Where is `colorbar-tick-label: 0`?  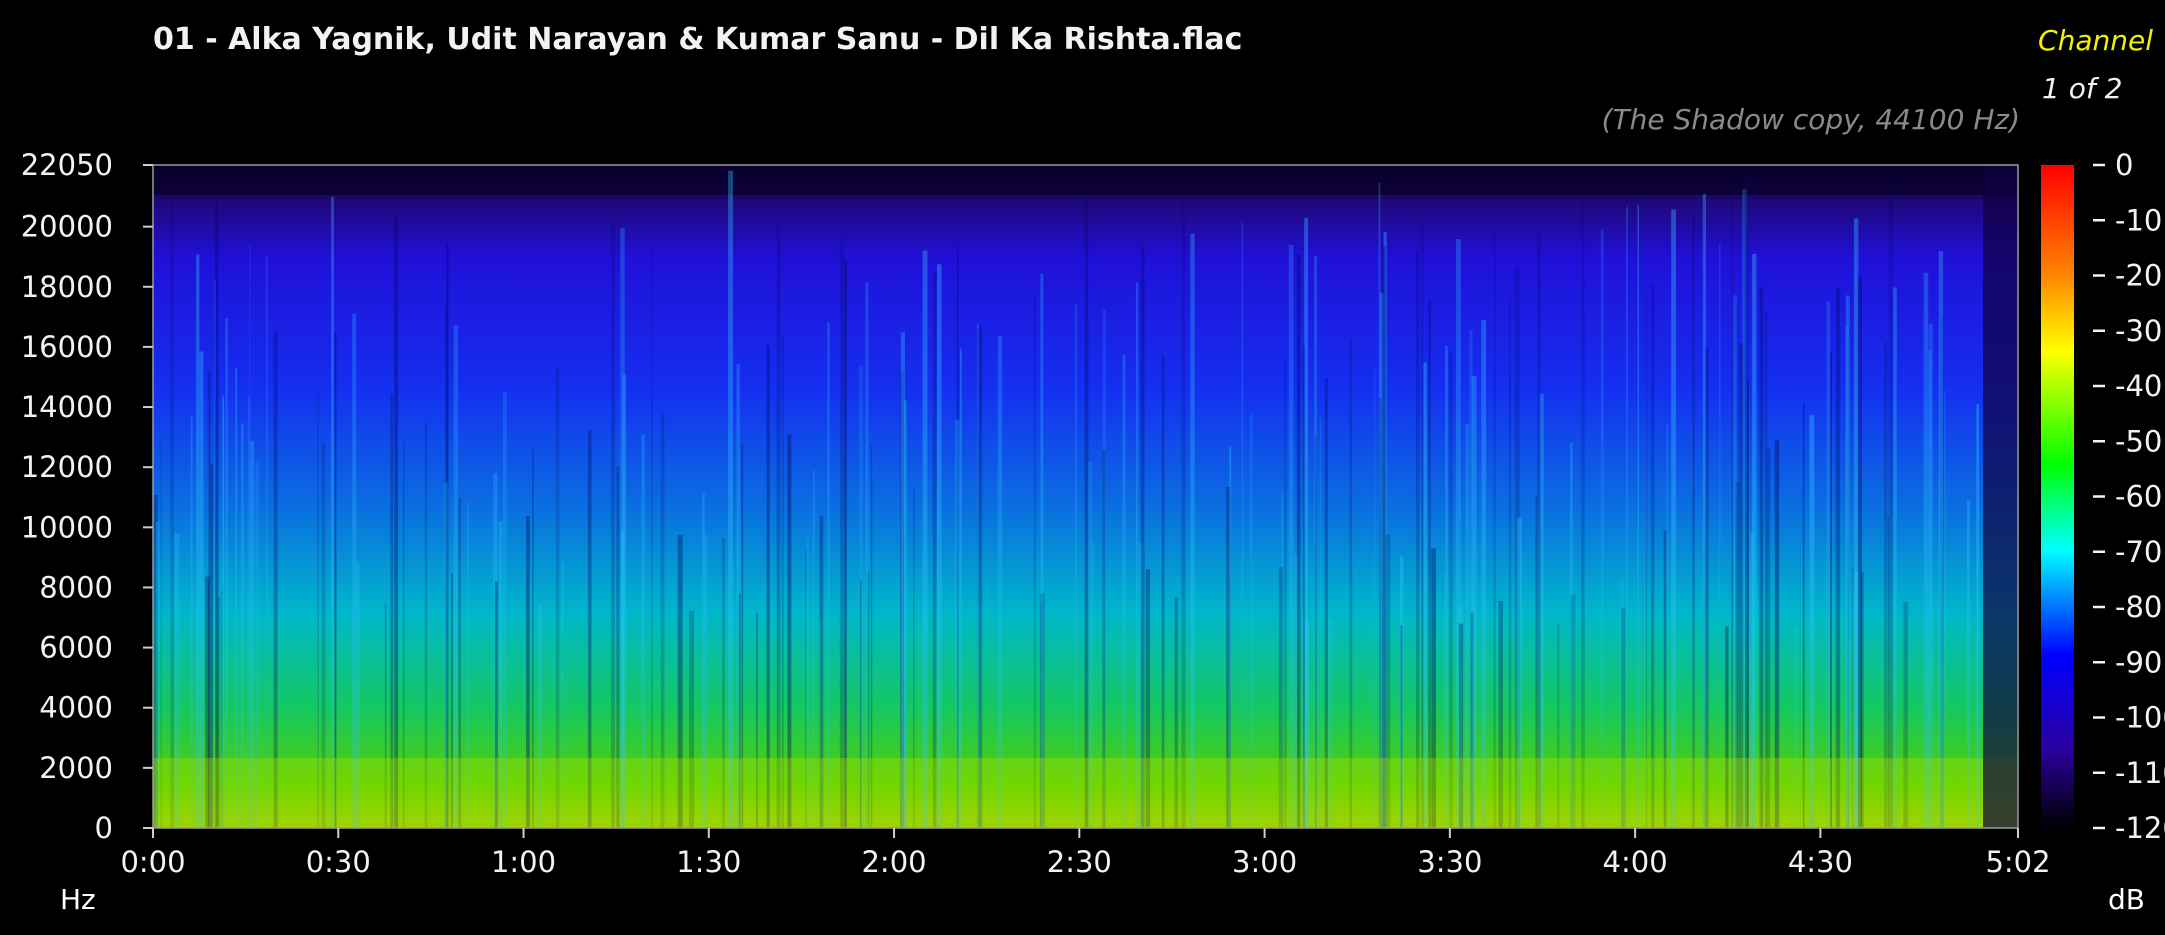
colorbar-tick-label: 0 is located at coordinates (2124, 165).